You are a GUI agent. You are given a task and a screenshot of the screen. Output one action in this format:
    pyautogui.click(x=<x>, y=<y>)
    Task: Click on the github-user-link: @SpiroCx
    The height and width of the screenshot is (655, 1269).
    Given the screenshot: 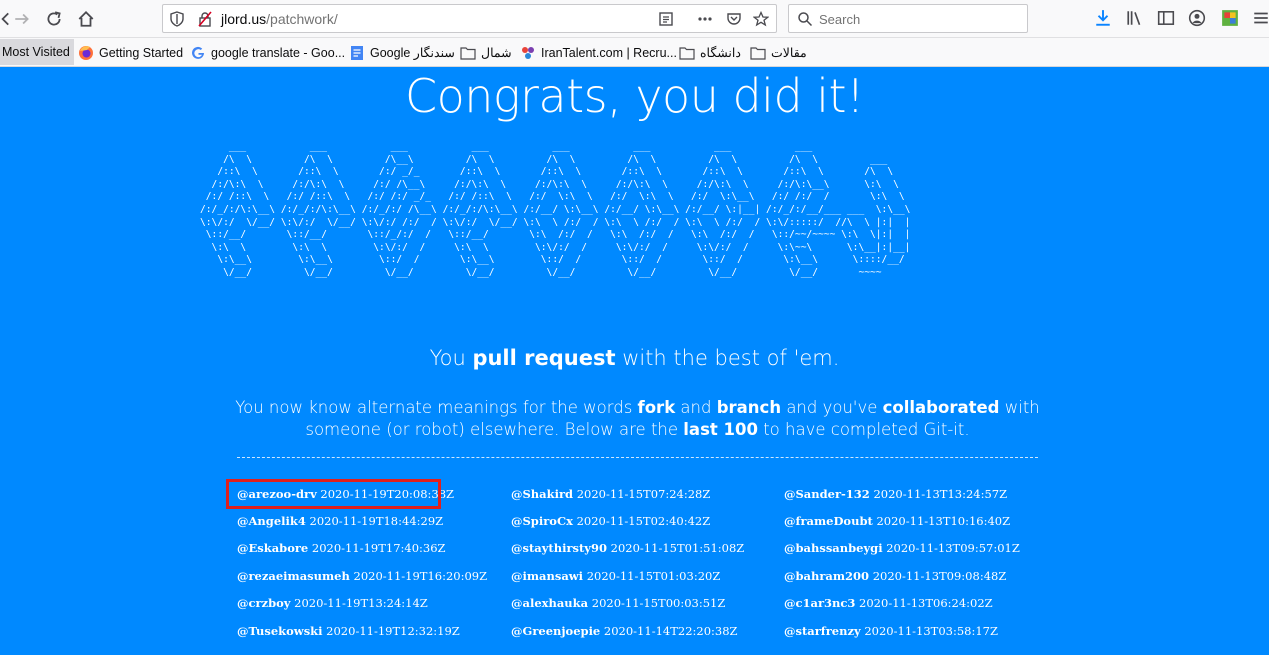 What is the action you would take?
    pyautogui.click(x=542, y=521)
    